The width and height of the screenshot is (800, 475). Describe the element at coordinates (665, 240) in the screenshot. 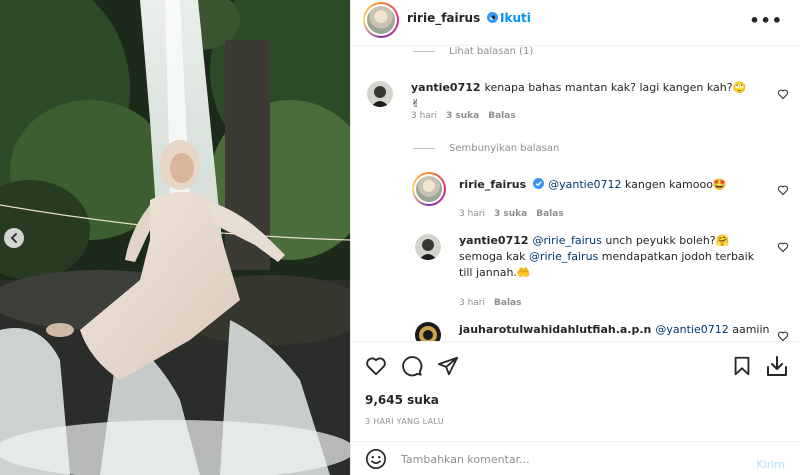

I see `reply-text: unch peyukk boleh?🤗` at that location.